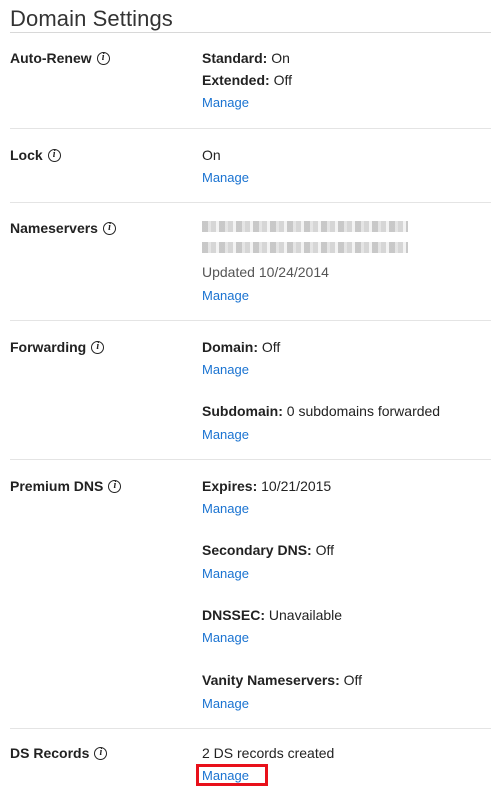  What do you see at coordinates (225, 295) in the screenshot?
I see `nameservers-manage-link: Manage` at bounding box center [225, 295].